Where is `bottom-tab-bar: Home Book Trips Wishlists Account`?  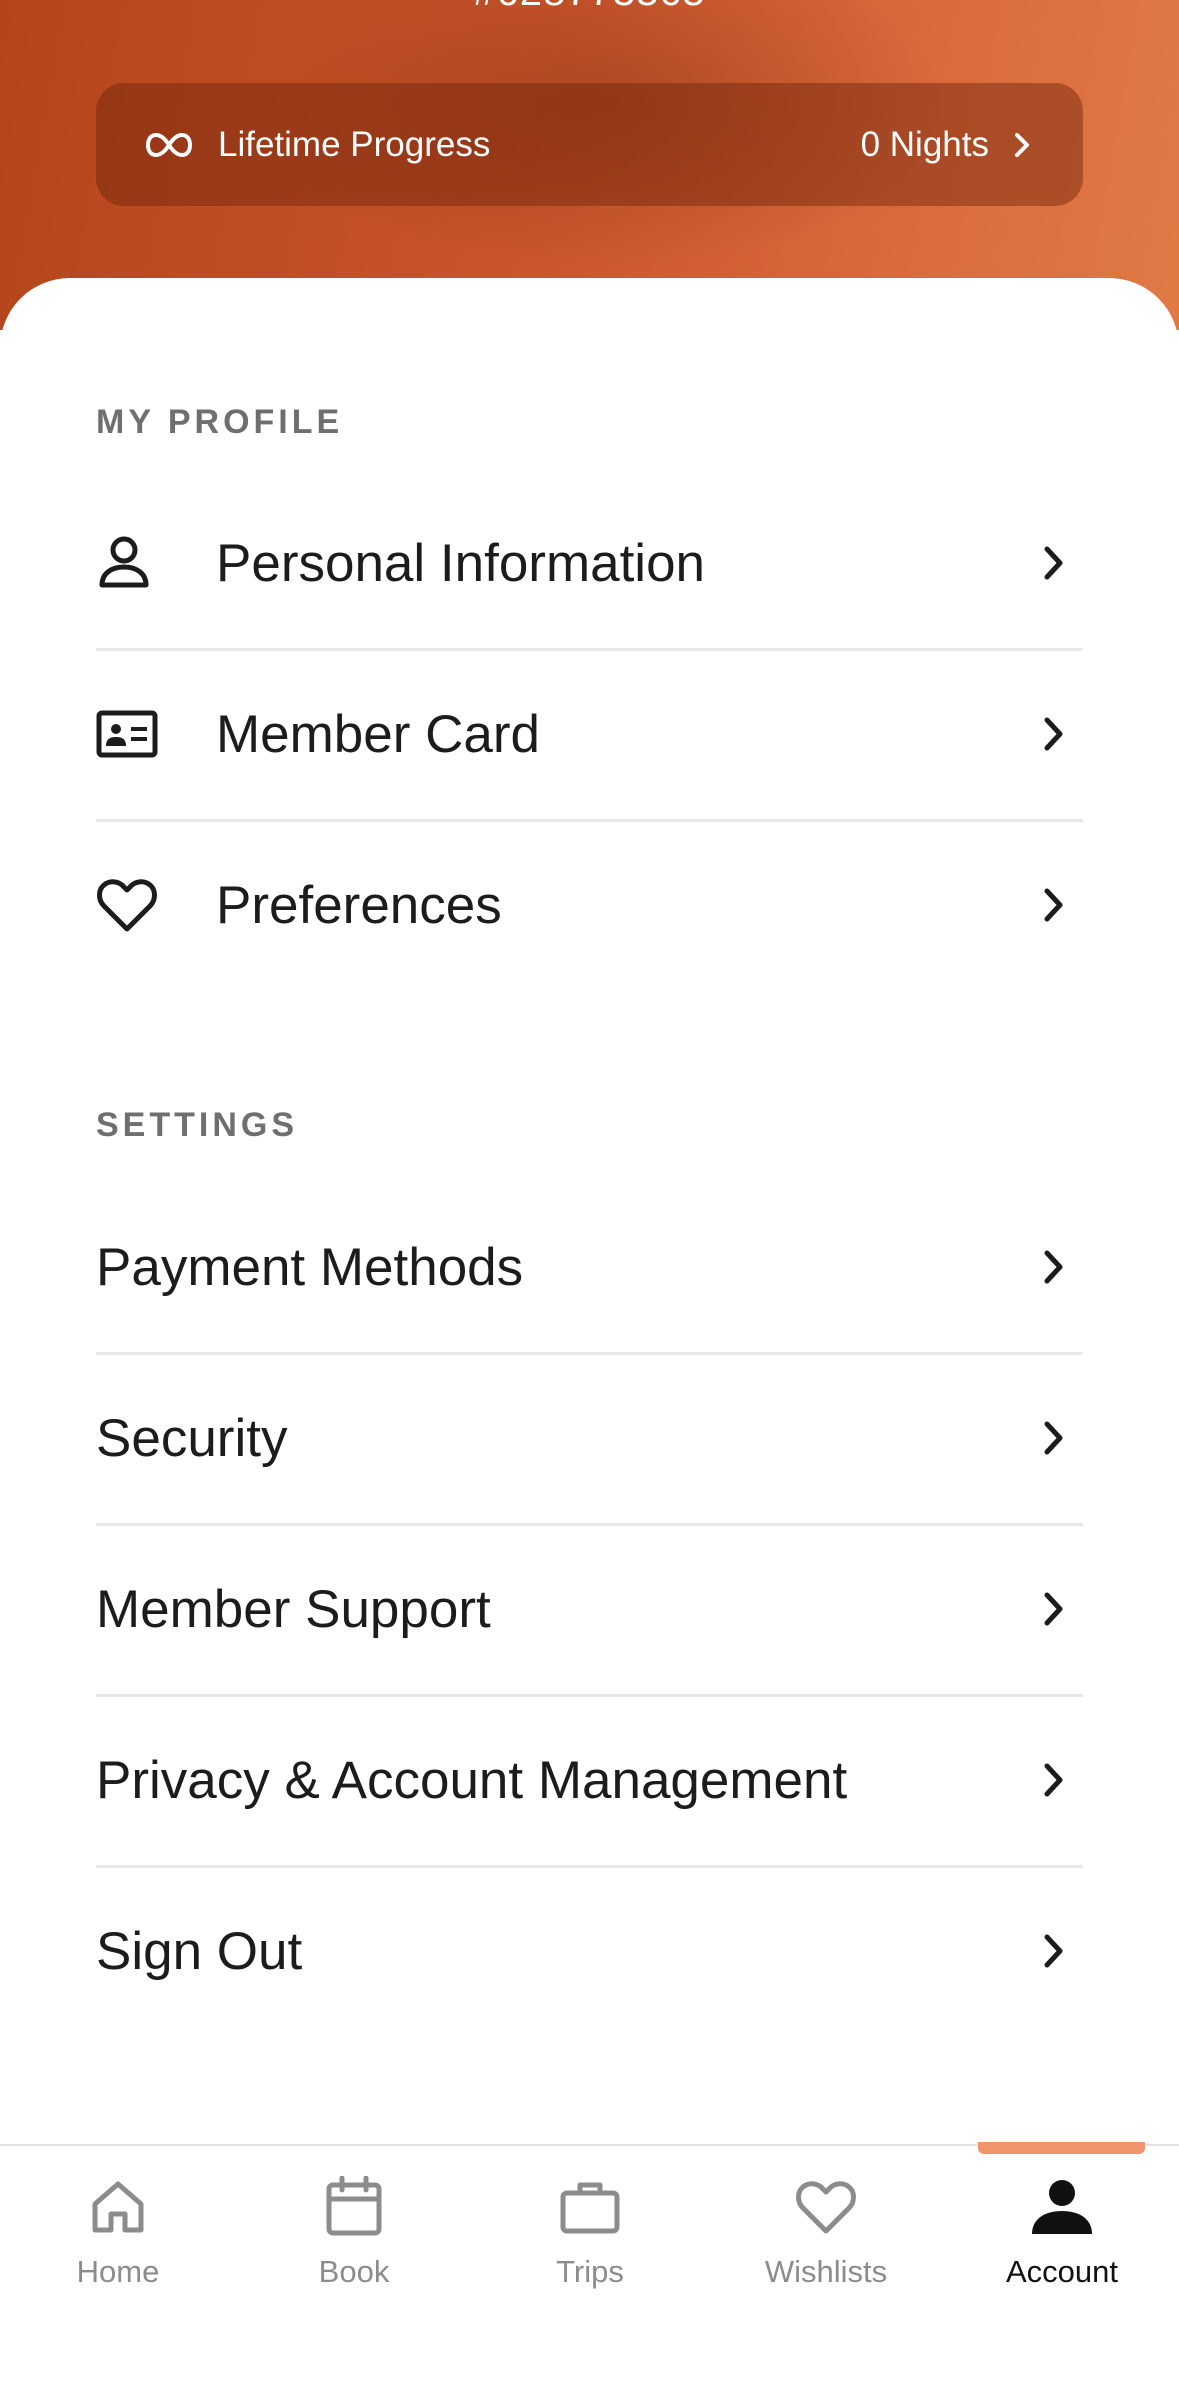
bottom-tab-bar: Home Book Trips Wishlists Account is located at coordinates (589, 2270).